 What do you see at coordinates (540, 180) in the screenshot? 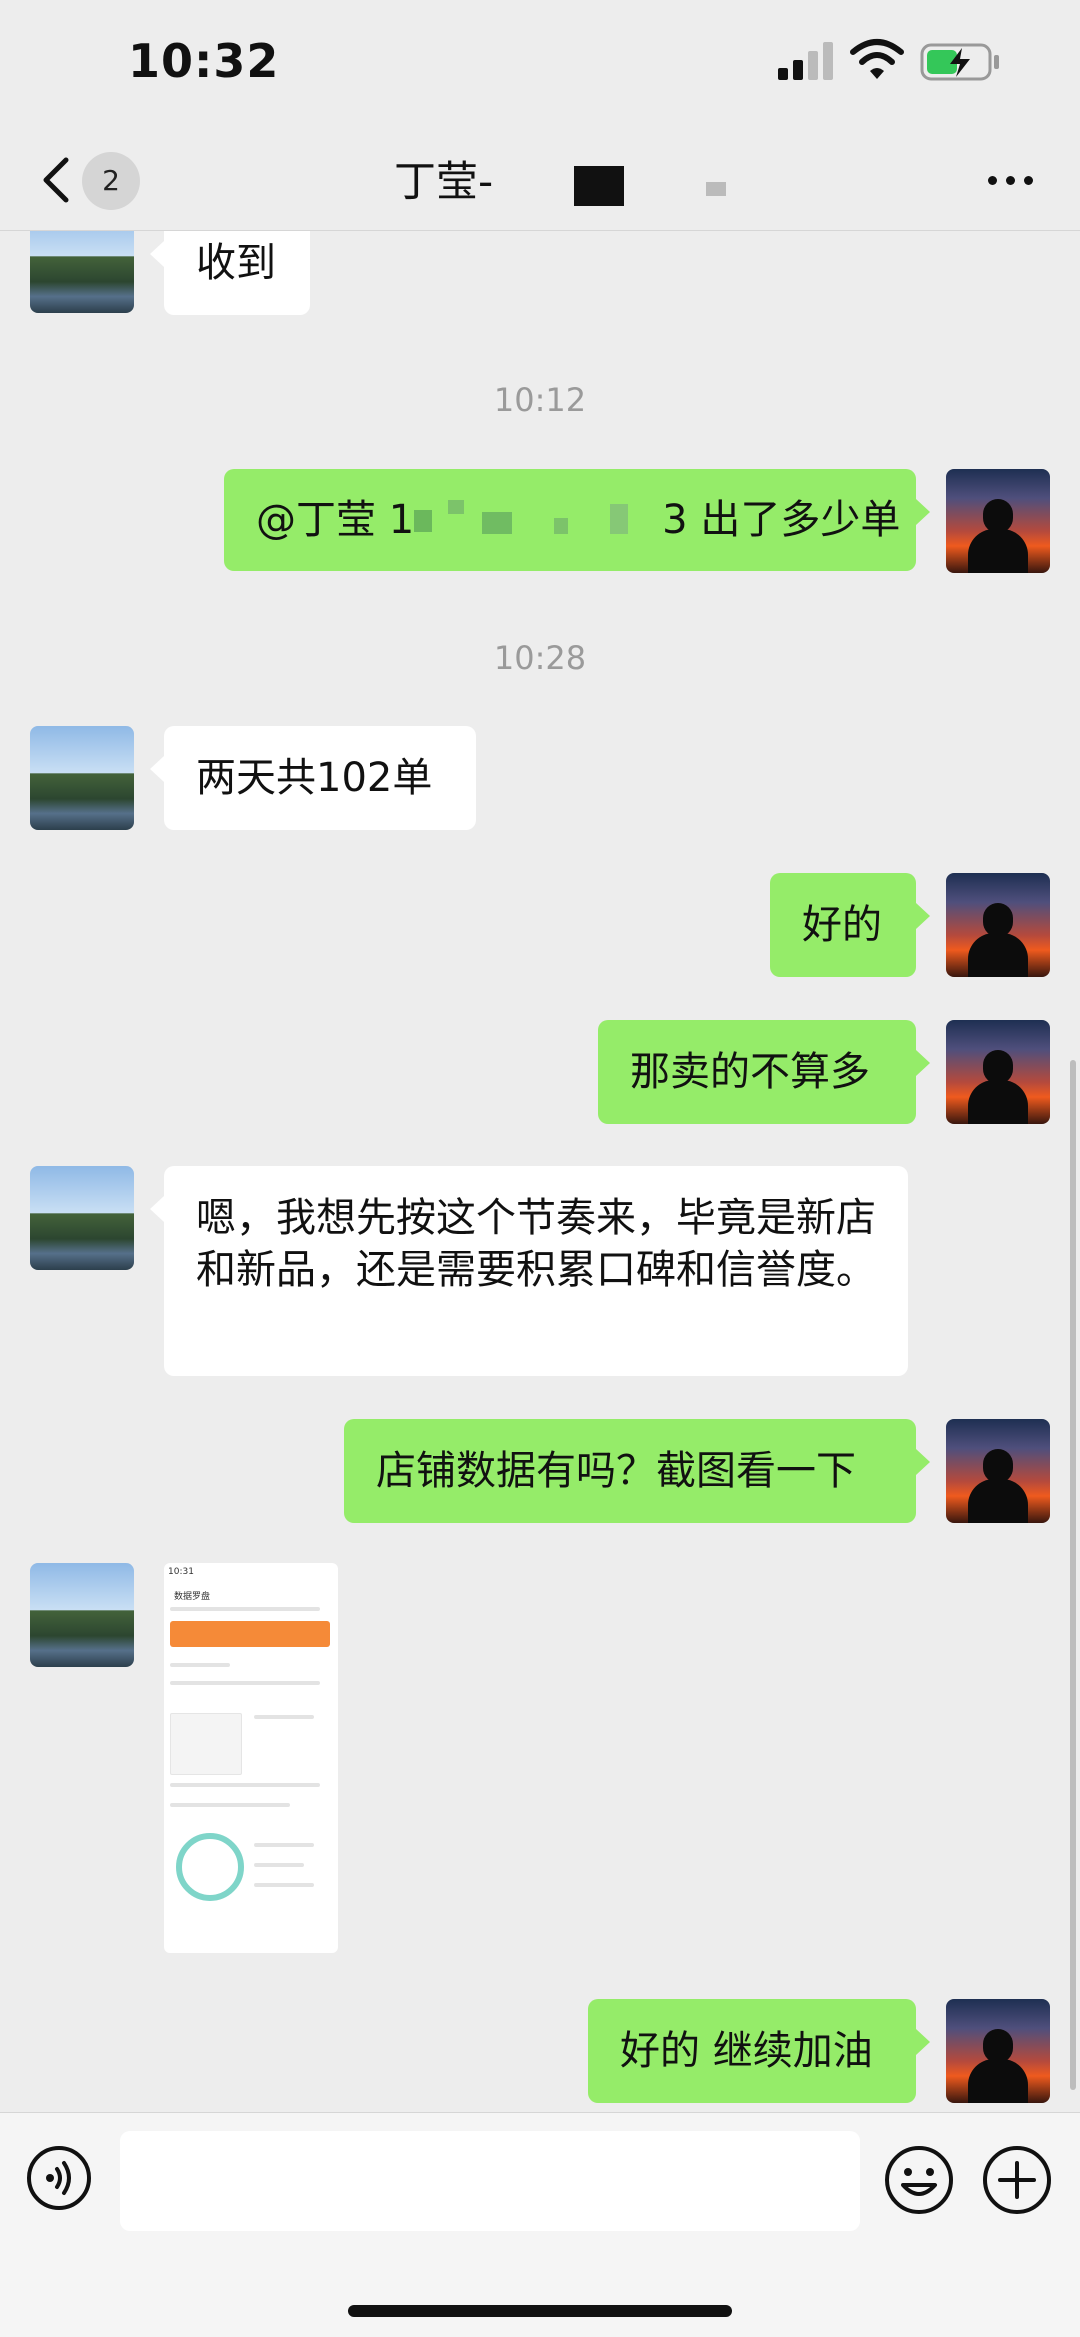
I see `chat-header: 2 丁莹-` at bounding box center [540, 180].